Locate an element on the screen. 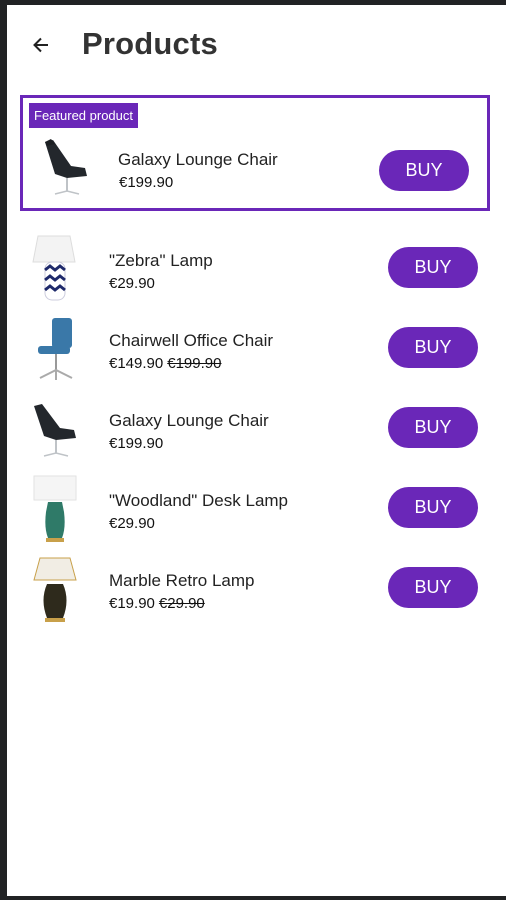 The height and width of the screenshot is (900, 506). back-button is located at coordinates (41, 45).